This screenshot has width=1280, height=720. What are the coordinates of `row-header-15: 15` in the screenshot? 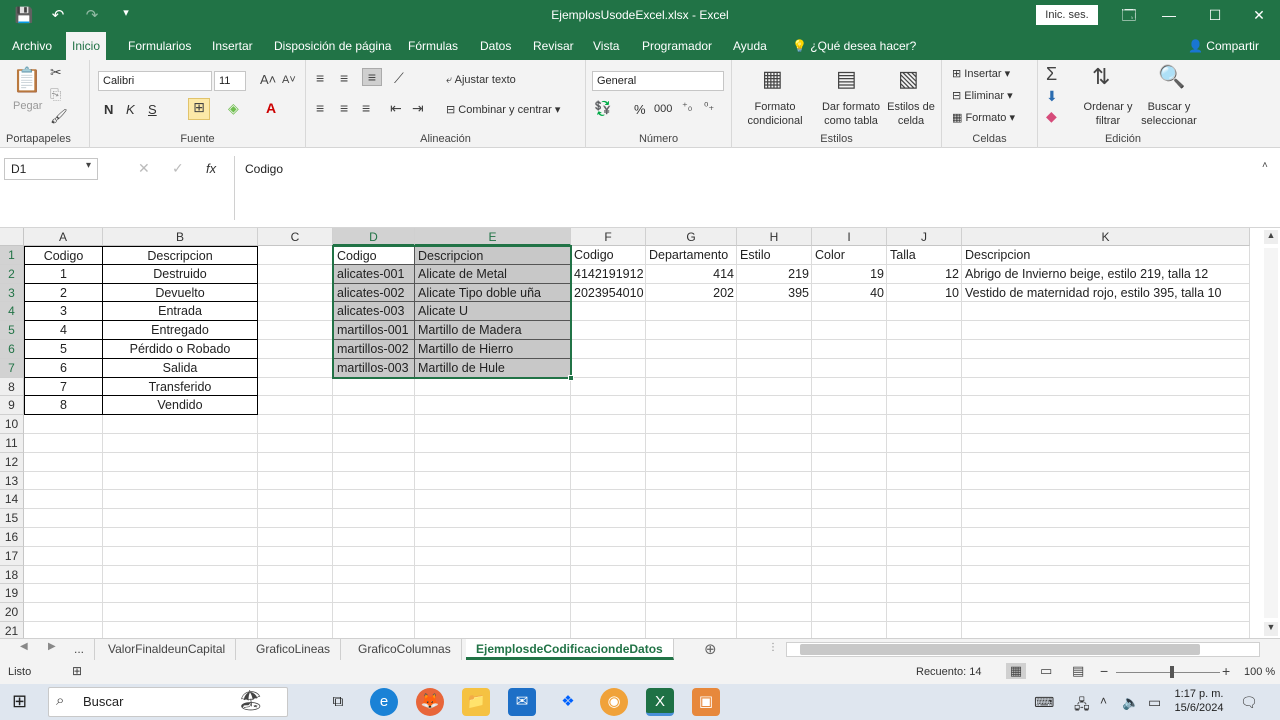 It's located at (12, 518).